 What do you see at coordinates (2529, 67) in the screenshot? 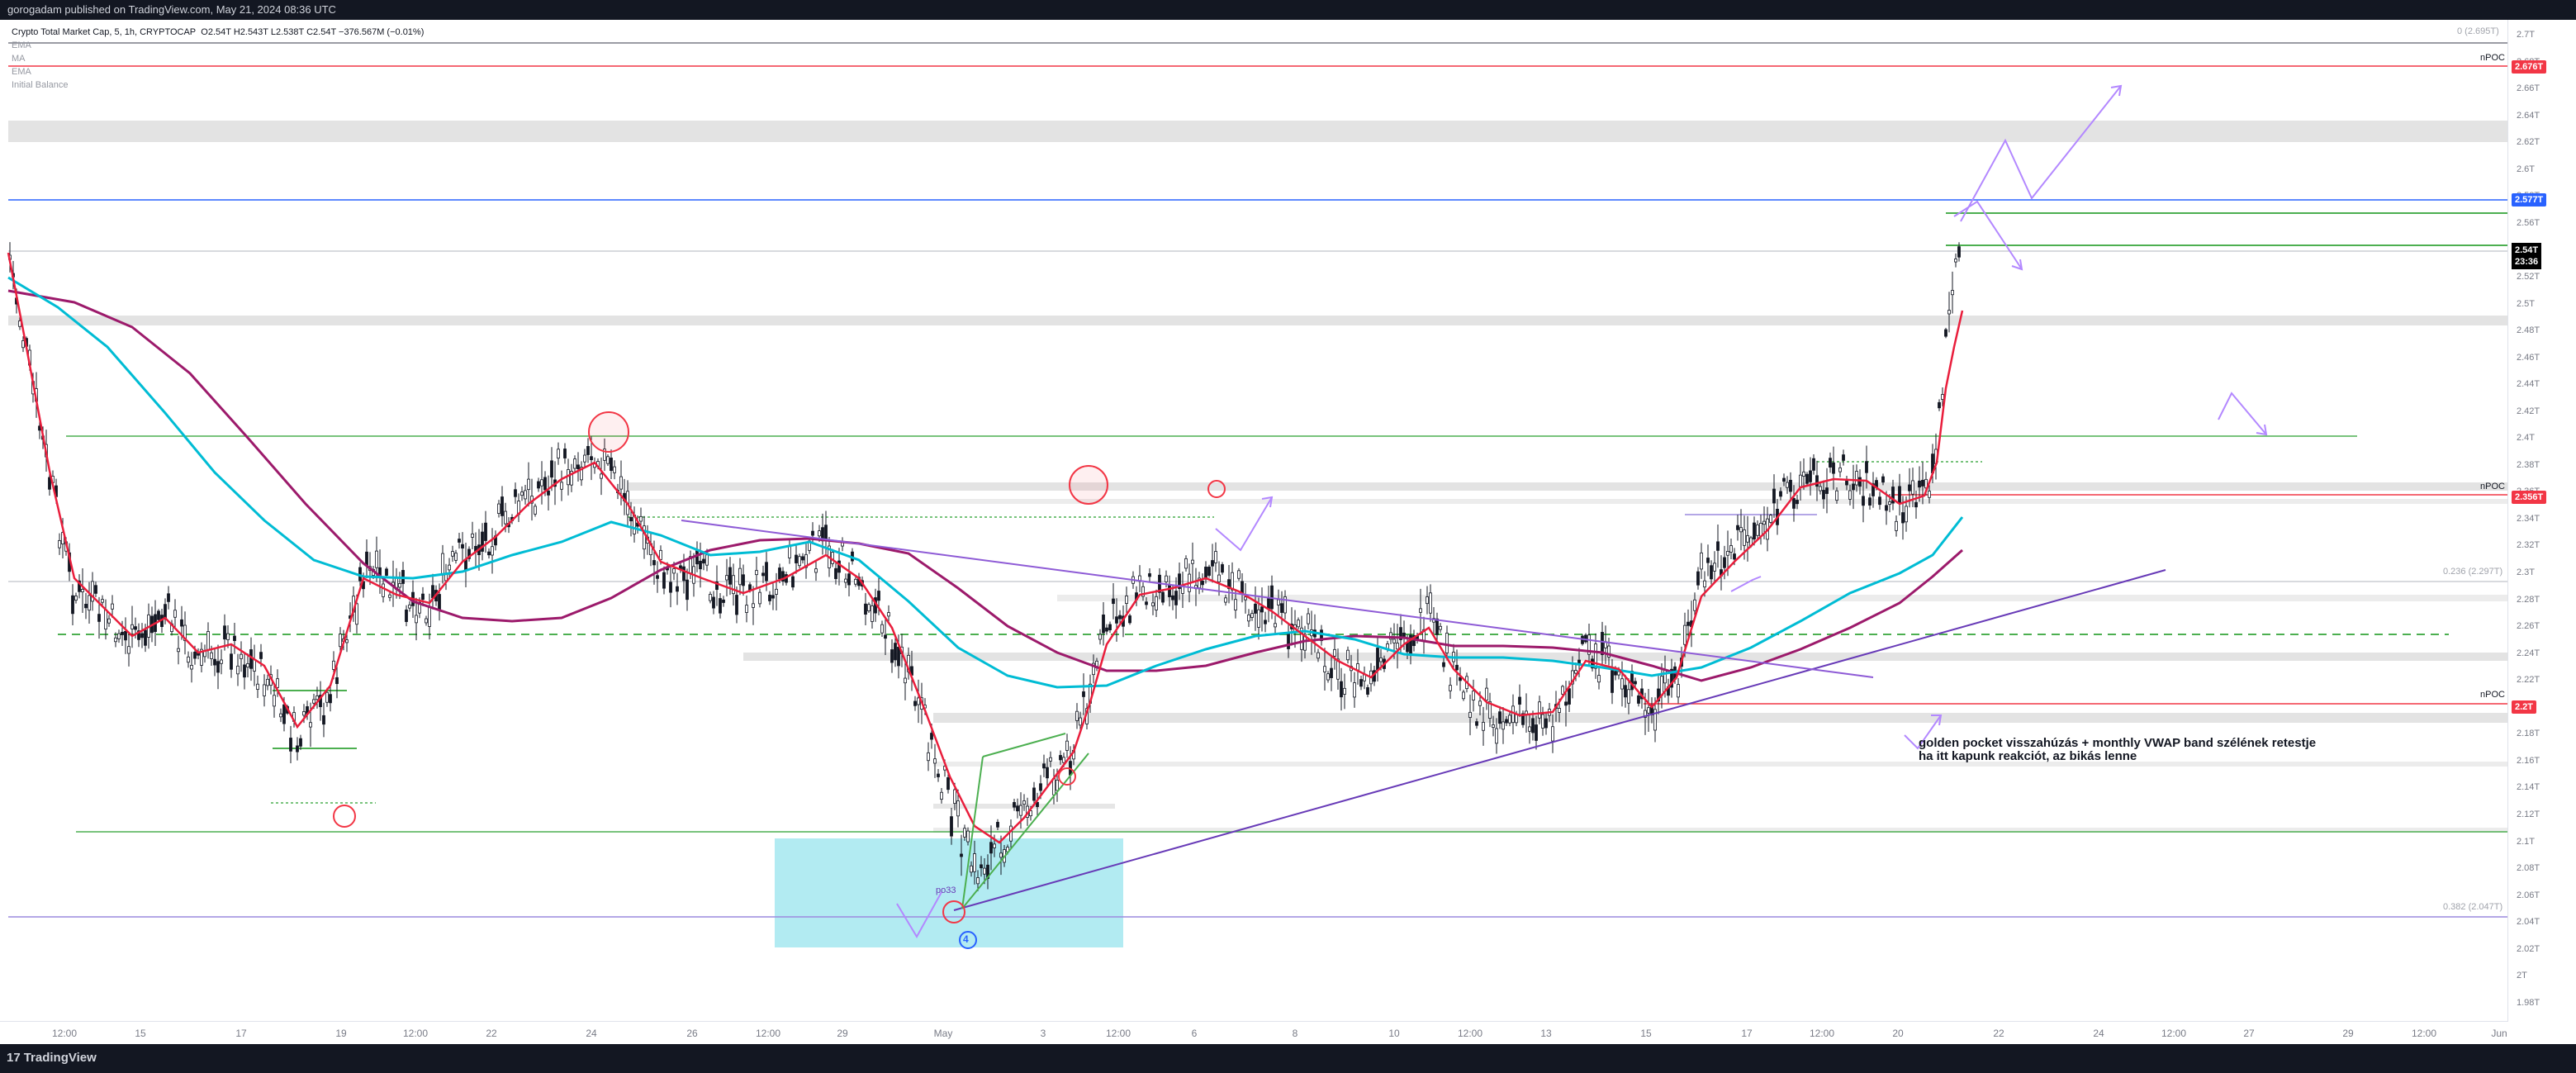
I see `price-level-badge: 2.676T` at bounding box center [2529, 67].